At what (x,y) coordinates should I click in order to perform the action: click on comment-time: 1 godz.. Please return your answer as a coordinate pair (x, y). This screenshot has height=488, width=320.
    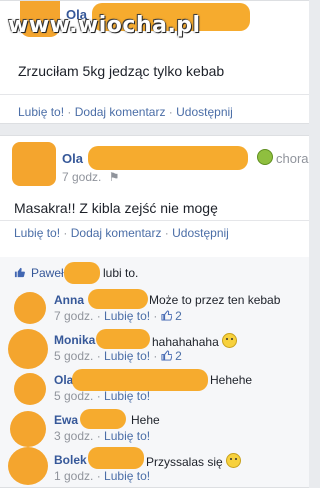
    Looking at the image, I should click on (73, 476).